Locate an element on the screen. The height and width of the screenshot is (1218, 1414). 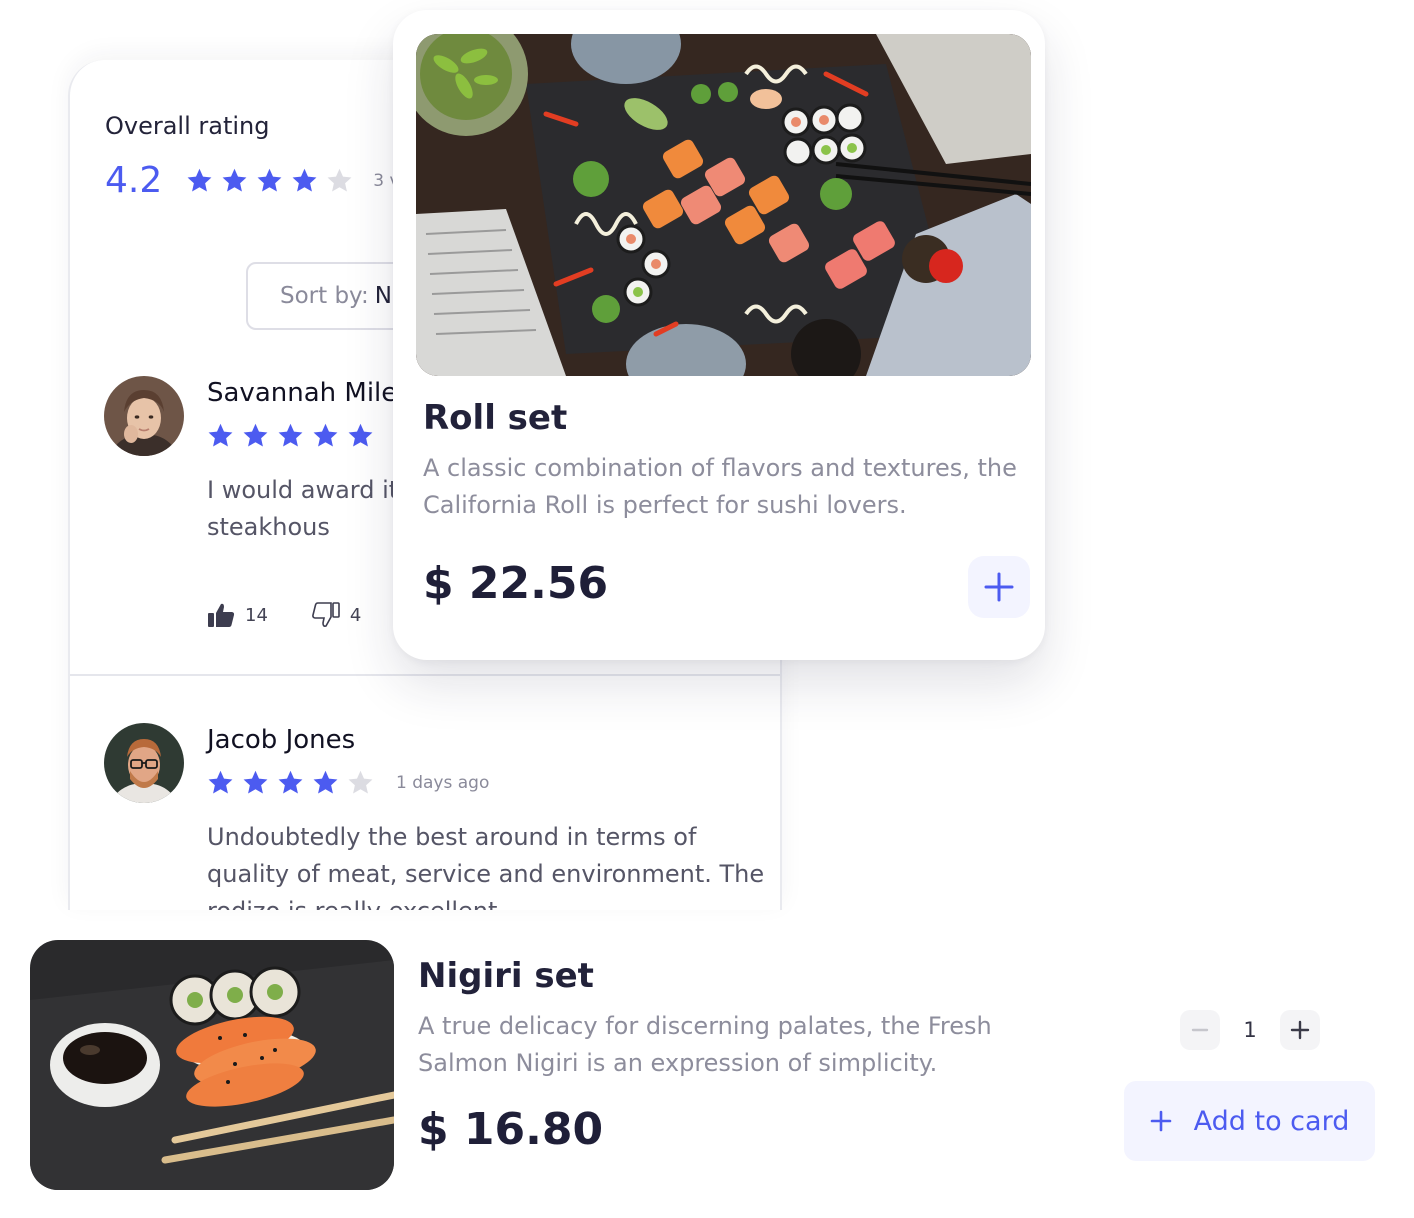
sort-value: N is located at coordinates (383, 296).